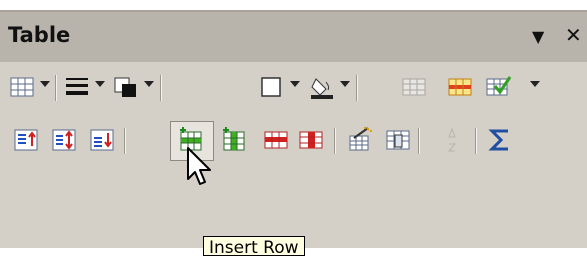  What do you see at coordinates (39, 35) in the screenshot?
I see `panel-title: Table` at bounding box center [39, 35].